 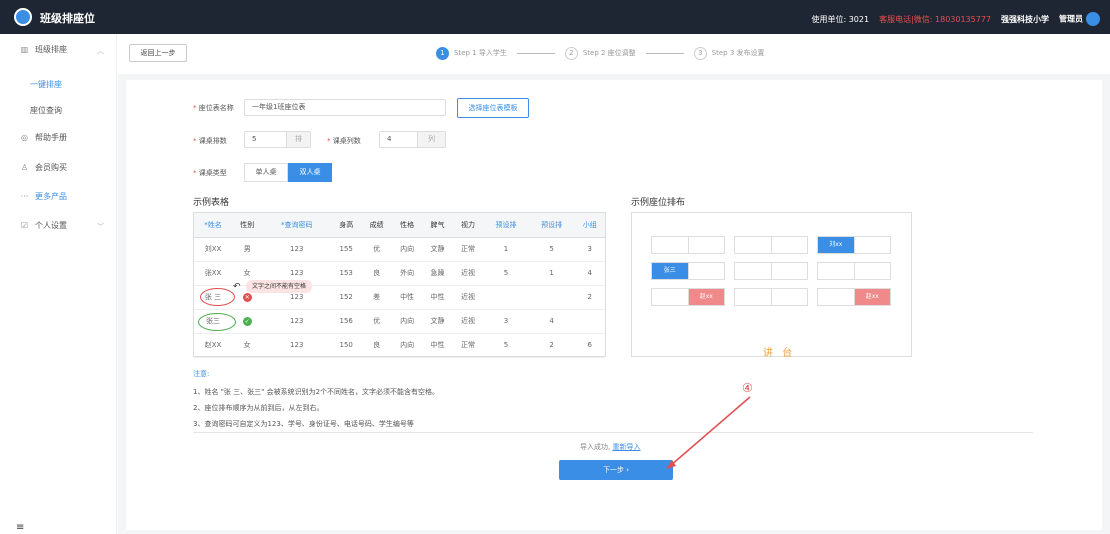 I want to click on cell: 急躁, so click(x=437, y=273).